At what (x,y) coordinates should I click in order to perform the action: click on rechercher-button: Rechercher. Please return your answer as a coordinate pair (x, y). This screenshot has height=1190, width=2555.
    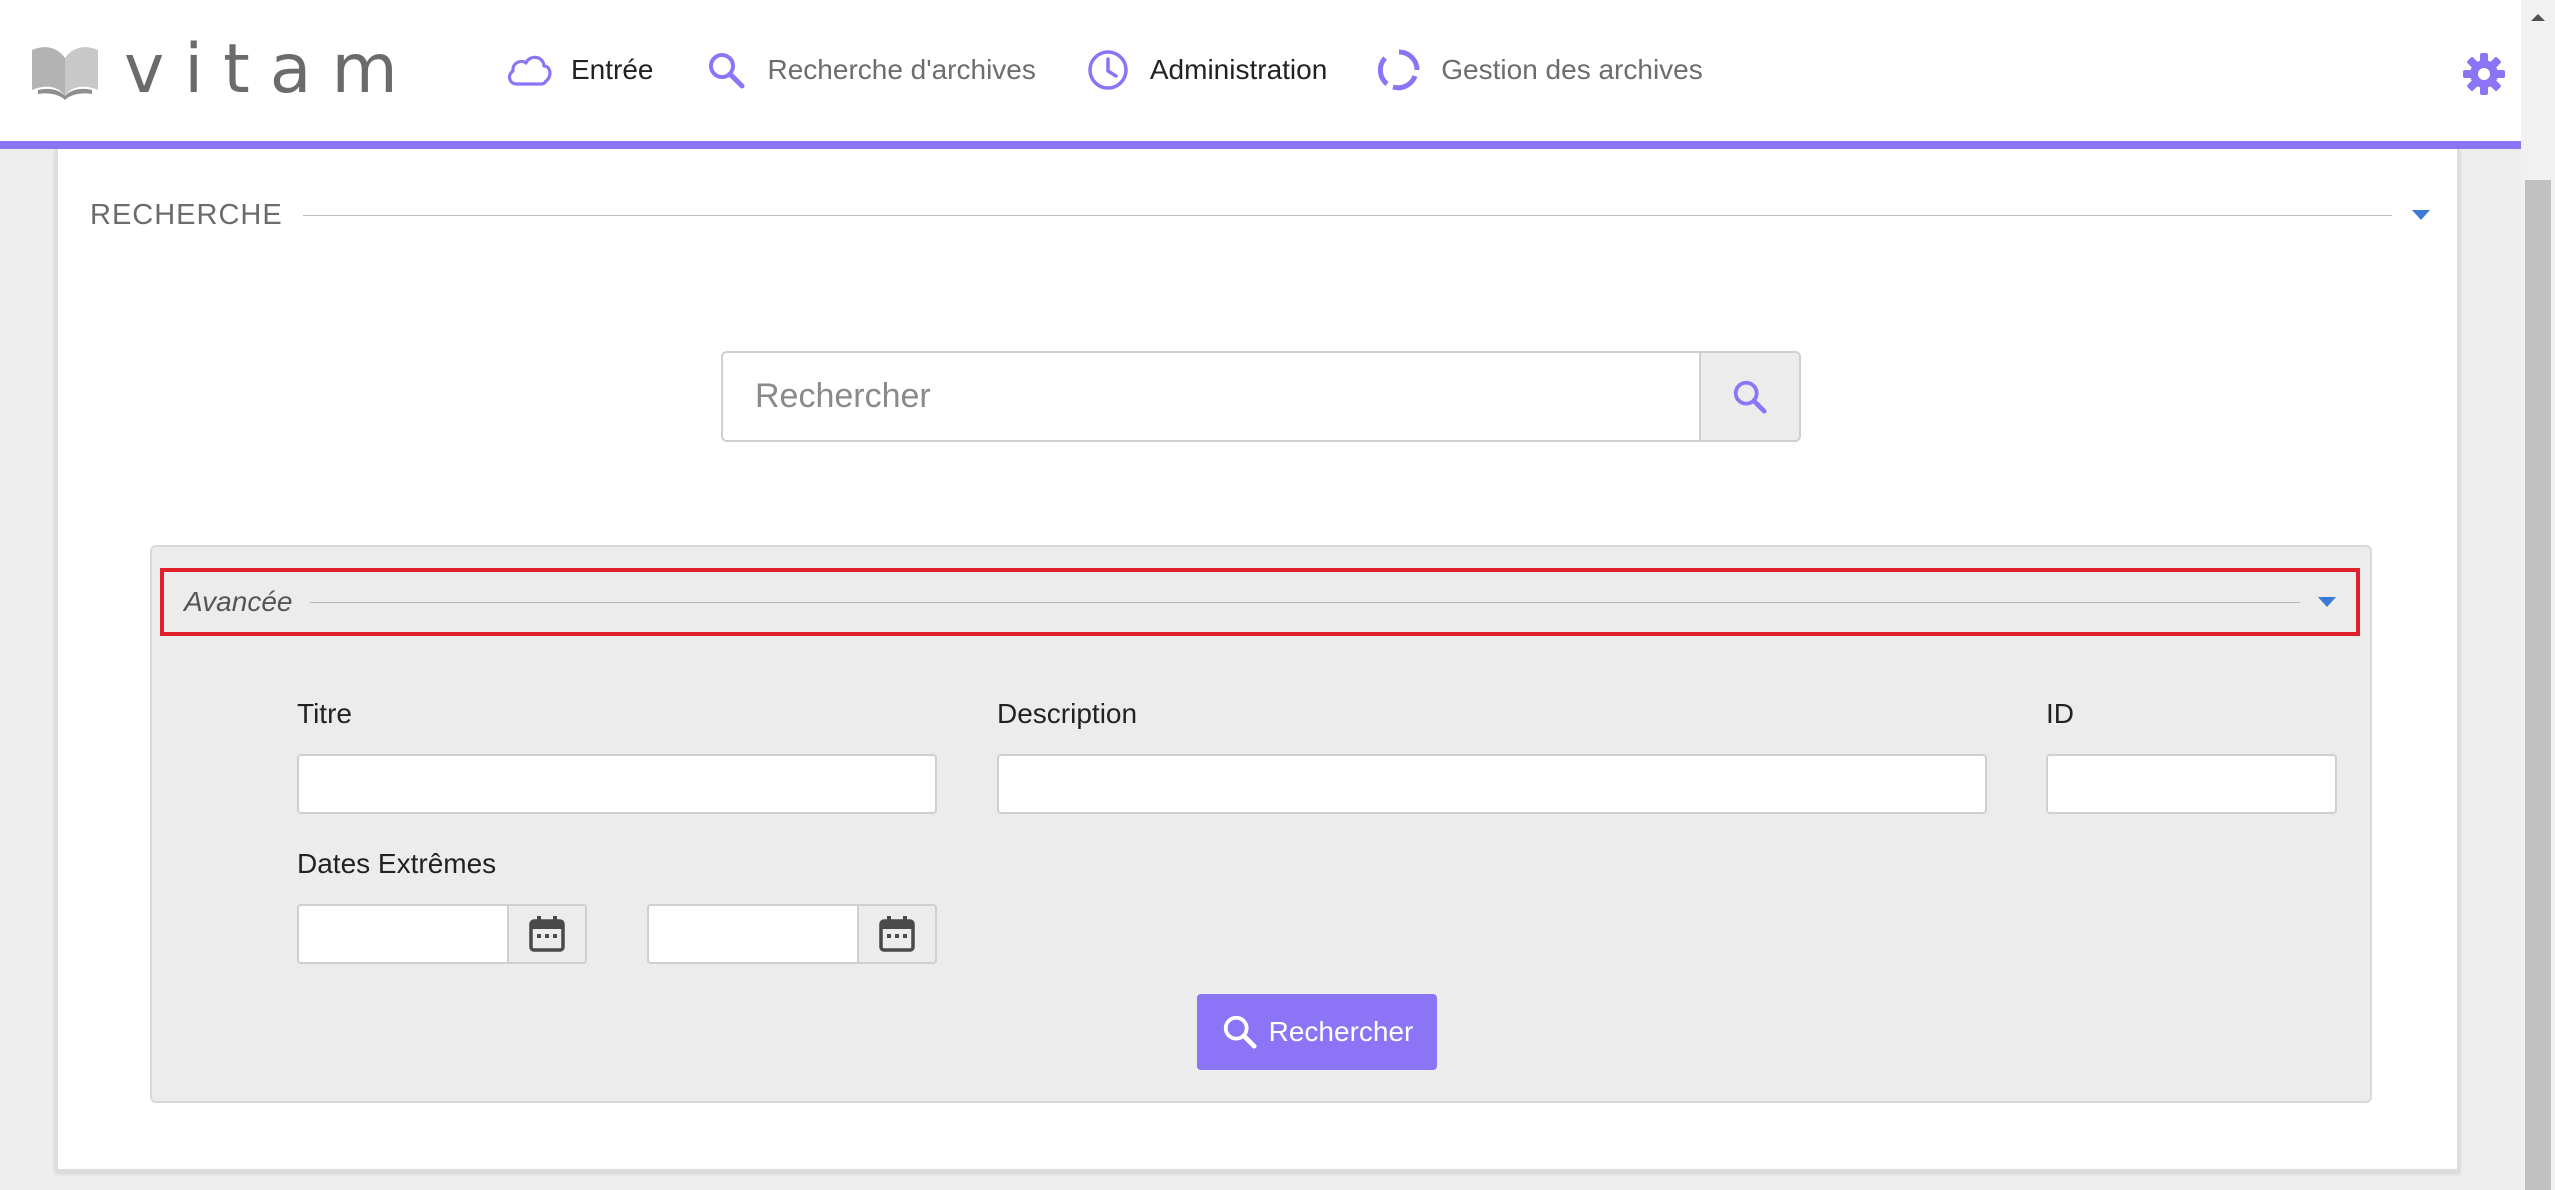
    Looking at the image, I should click on (1317, 1032).